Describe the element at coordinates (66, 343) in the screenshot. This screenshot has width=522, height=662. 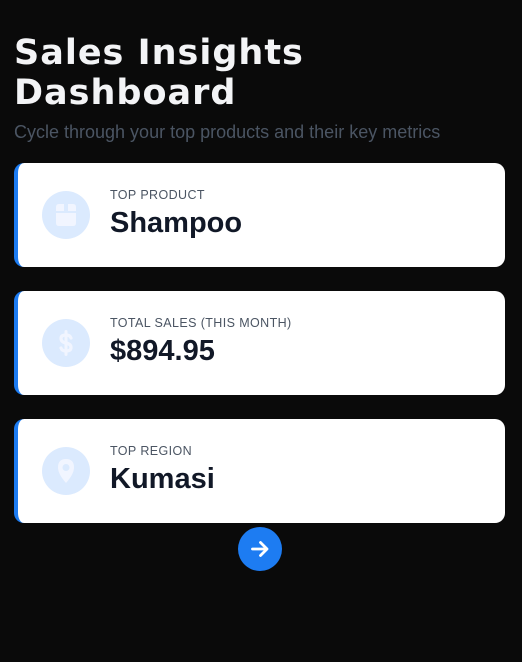
I see `dollar-icon` at that location.